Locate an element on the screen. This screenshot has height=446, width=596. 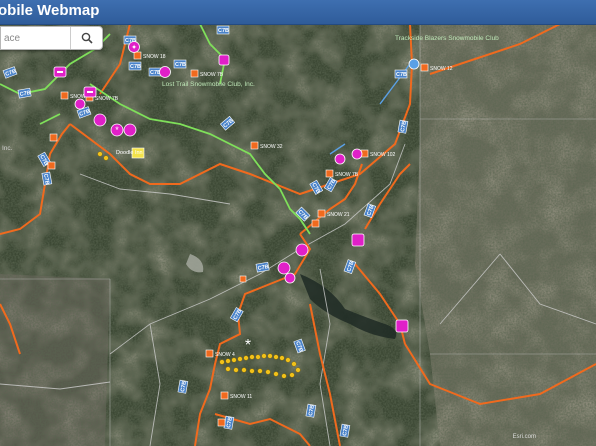
junction-label: SNOW 21 is located at coordinates (338, 215).